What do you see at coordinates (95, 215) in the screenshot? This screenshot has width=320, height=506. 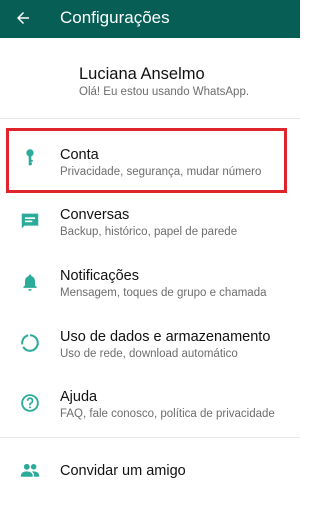 I see `settings-item-label: Conversas` at bounding box center [95, 215].